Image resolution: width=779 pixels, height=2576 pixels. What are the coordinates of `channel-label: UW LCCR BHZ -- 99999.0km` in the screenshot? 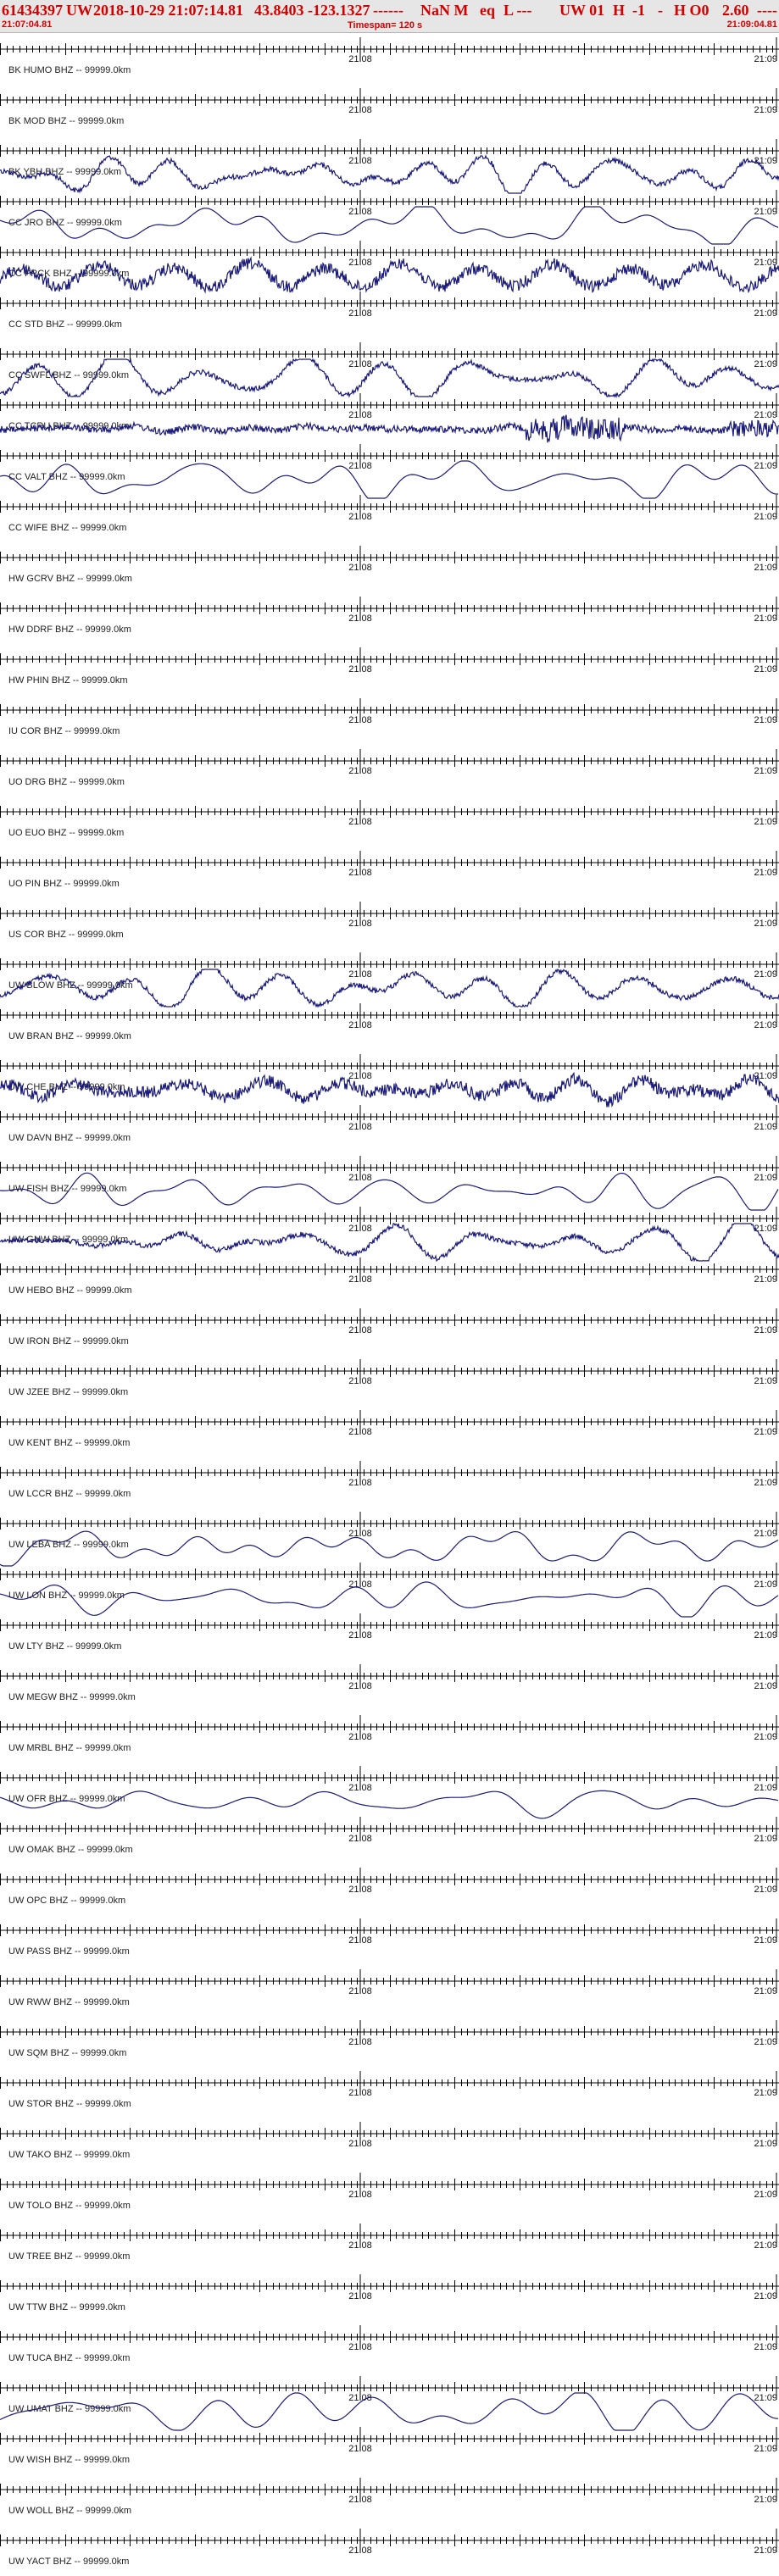 It's located at (69, 1494).